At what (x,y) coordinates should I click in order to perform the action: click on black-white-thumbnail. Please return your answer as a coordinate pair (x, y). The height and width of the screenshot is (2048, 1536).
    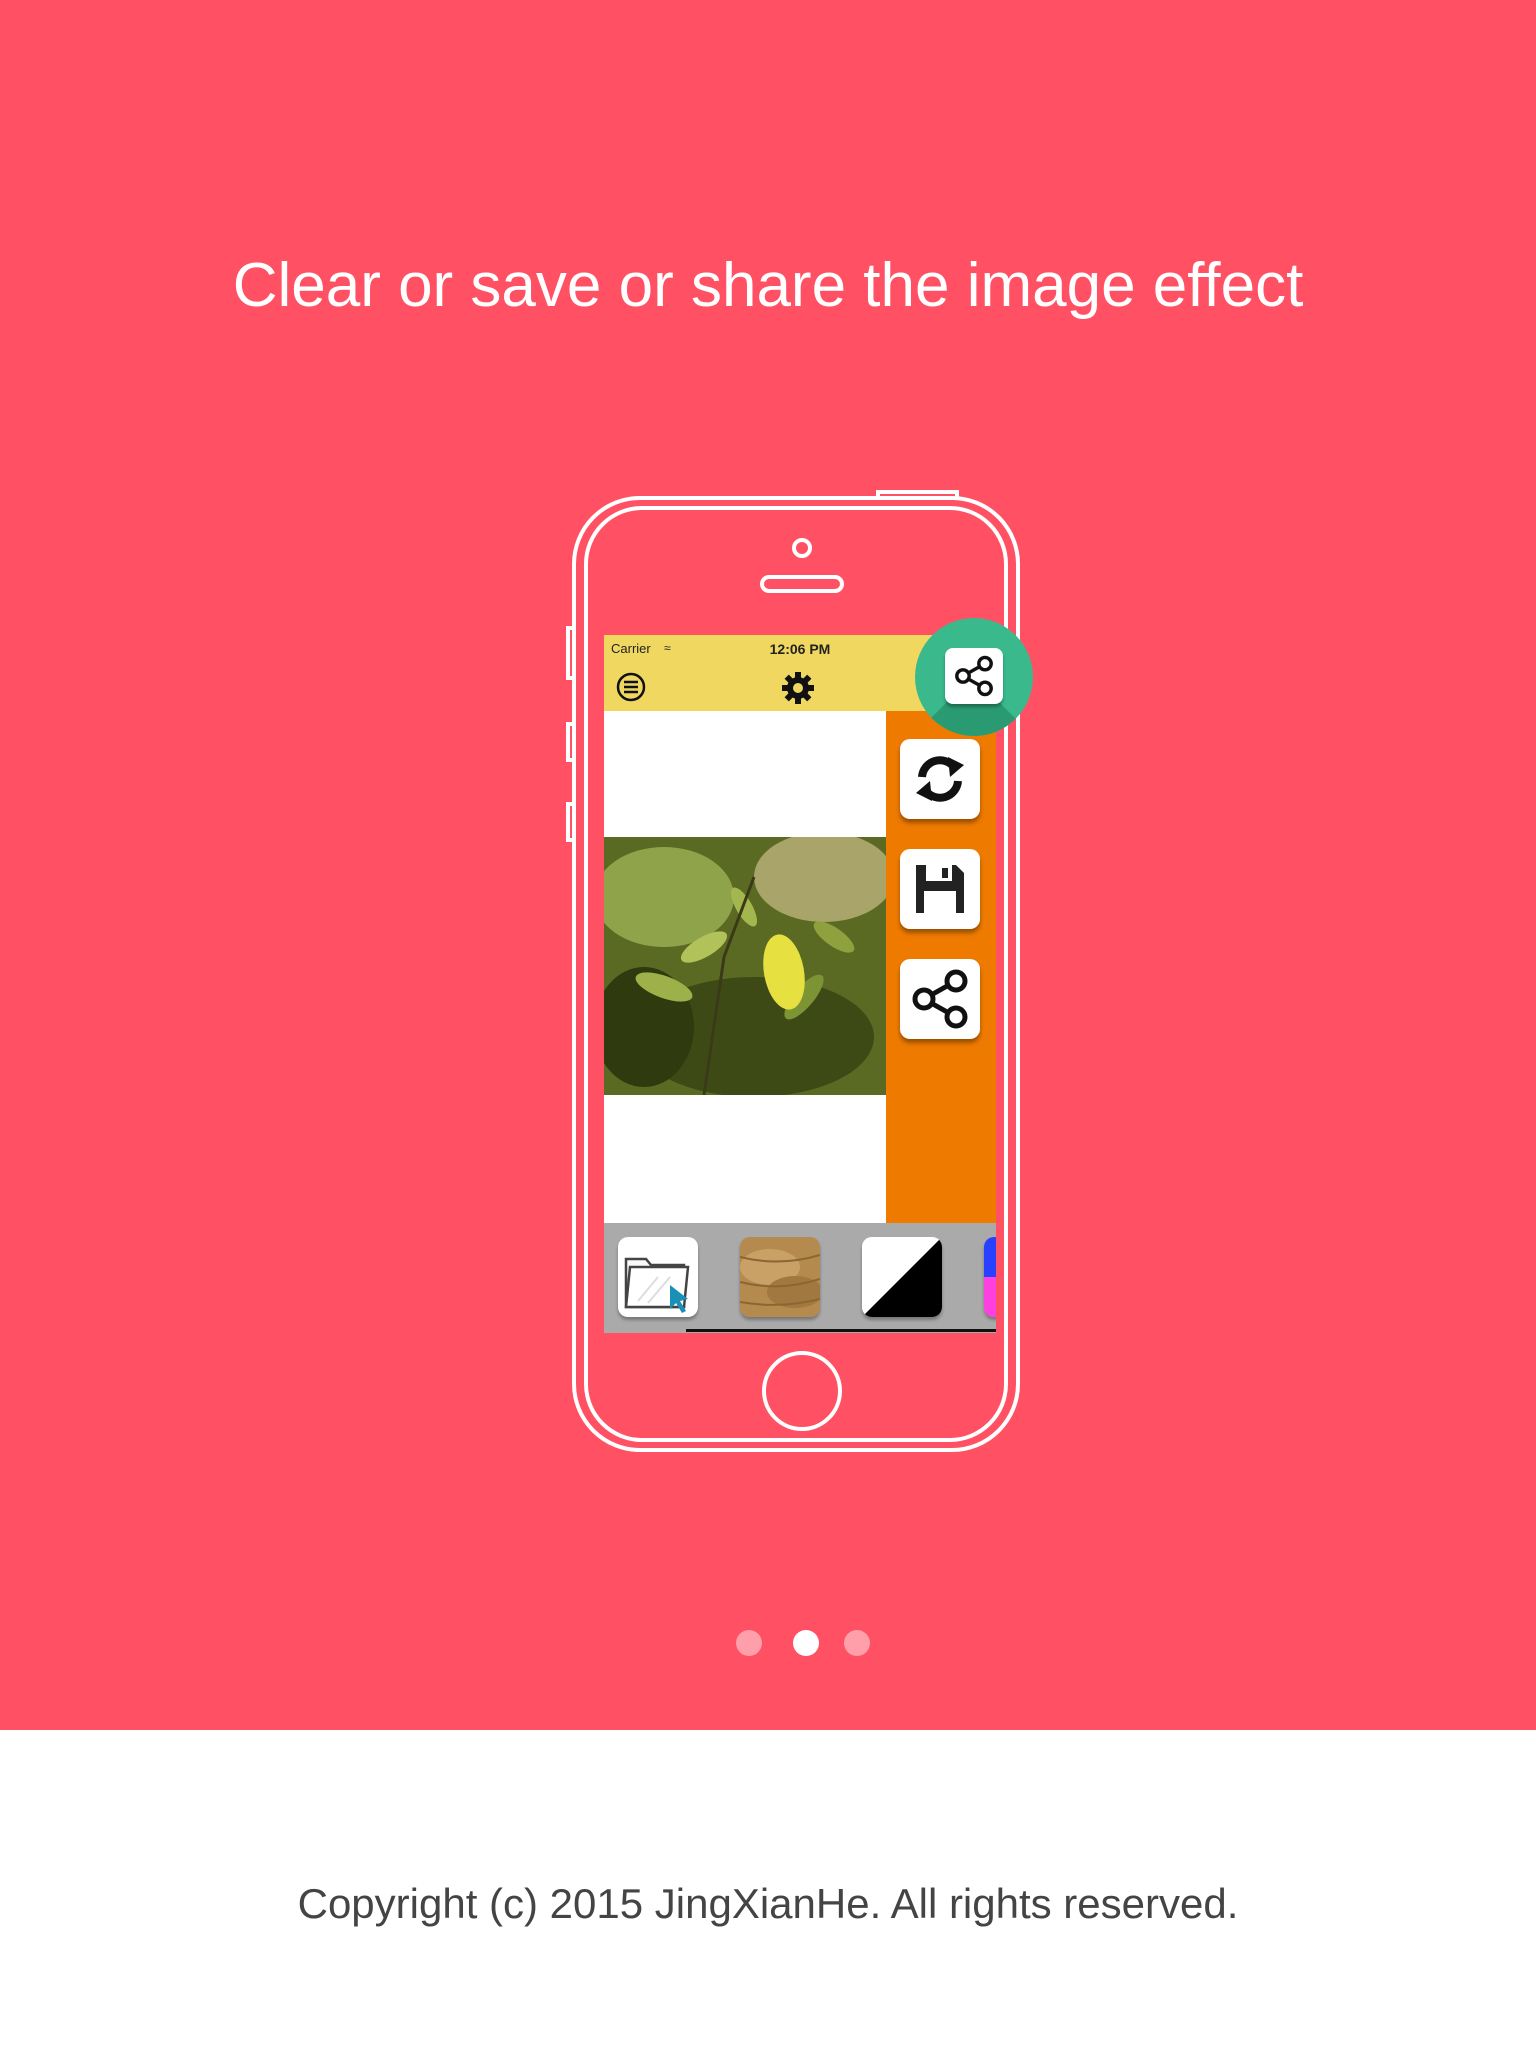
    Looking at the image, I should click on (902, 1277).